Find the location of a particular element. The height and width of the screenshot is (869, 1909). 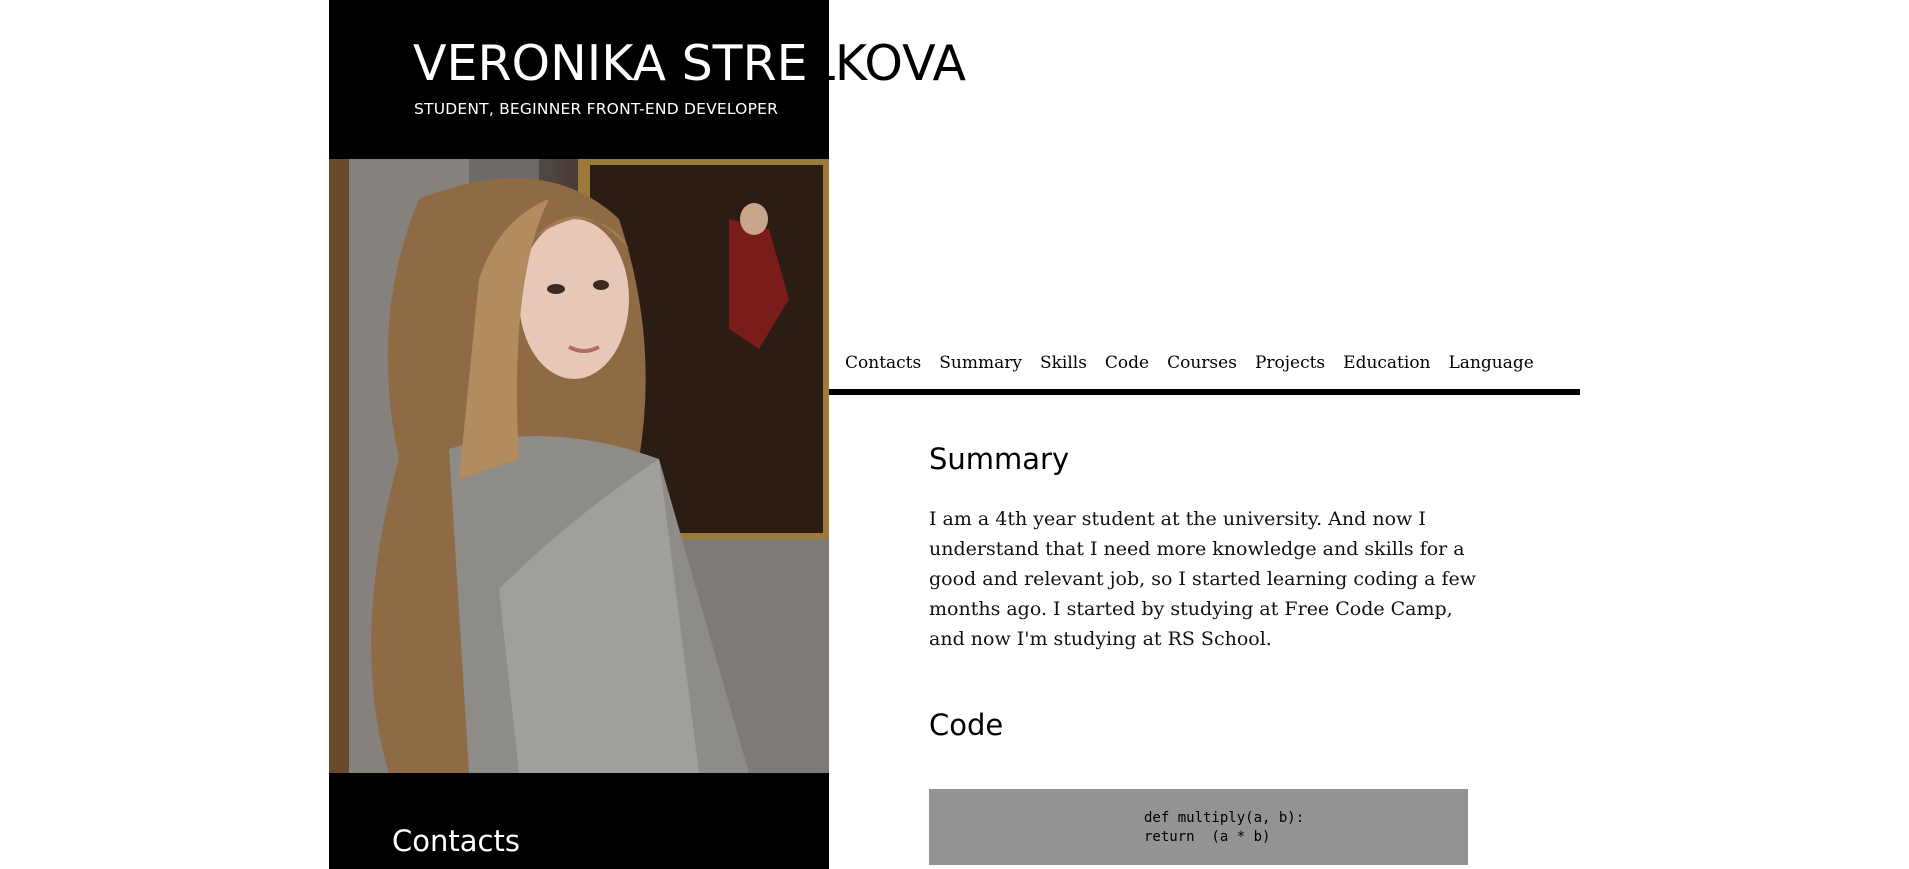

nav-item-education: Education is located at coordinates (1386, 363).